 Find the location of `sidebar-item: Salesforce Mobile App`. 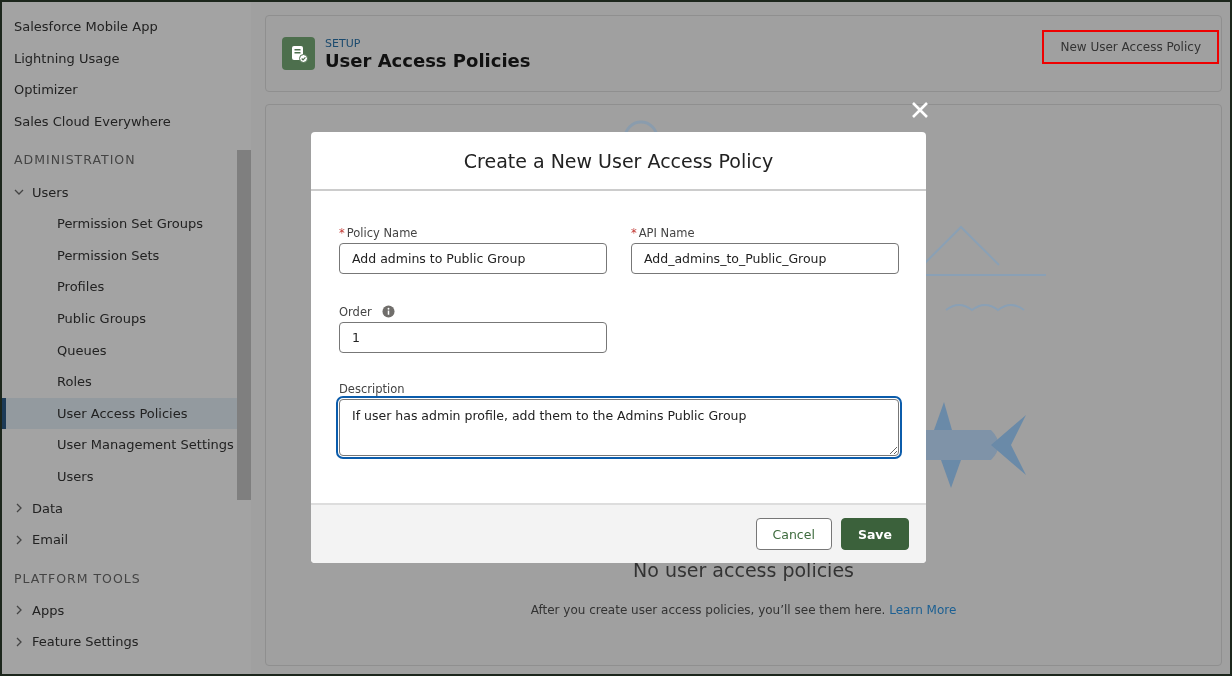

sidebar-item: Salesforce Mobile App is located at coordinates (119, 27).